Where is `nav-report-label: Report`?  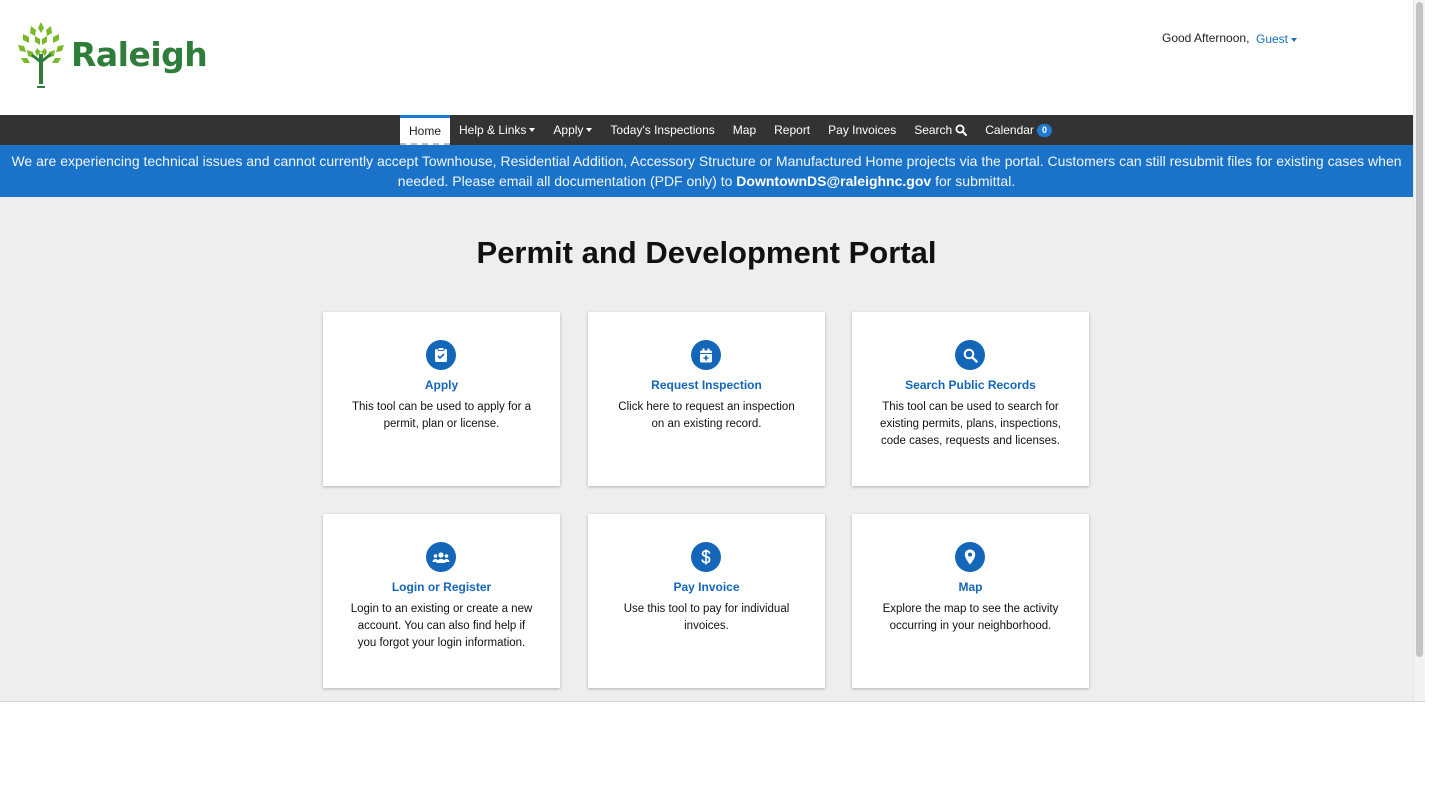 nav-report-label: Report is located at coordinates (792, 130).